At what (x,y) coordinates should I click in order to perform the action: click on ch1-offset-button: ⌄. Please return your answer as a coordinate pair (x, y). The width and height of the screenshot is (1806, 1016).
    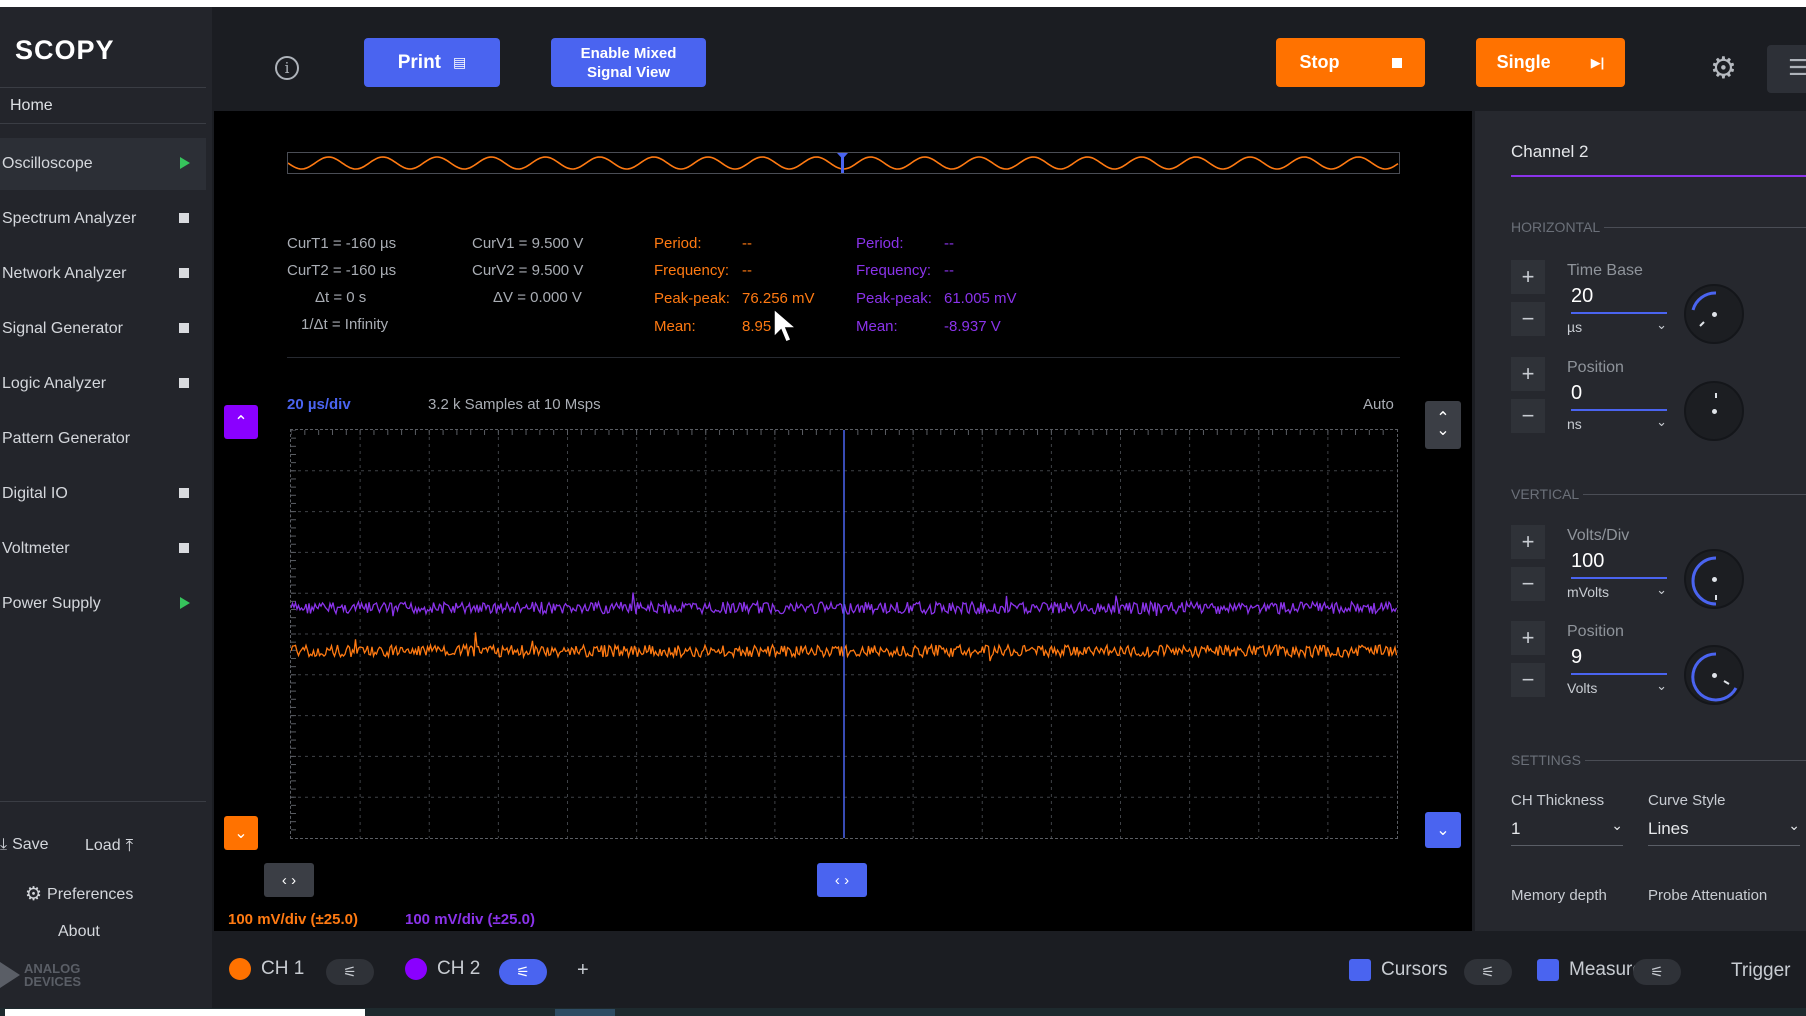
    Looking at the image, I should click on (241, 833).